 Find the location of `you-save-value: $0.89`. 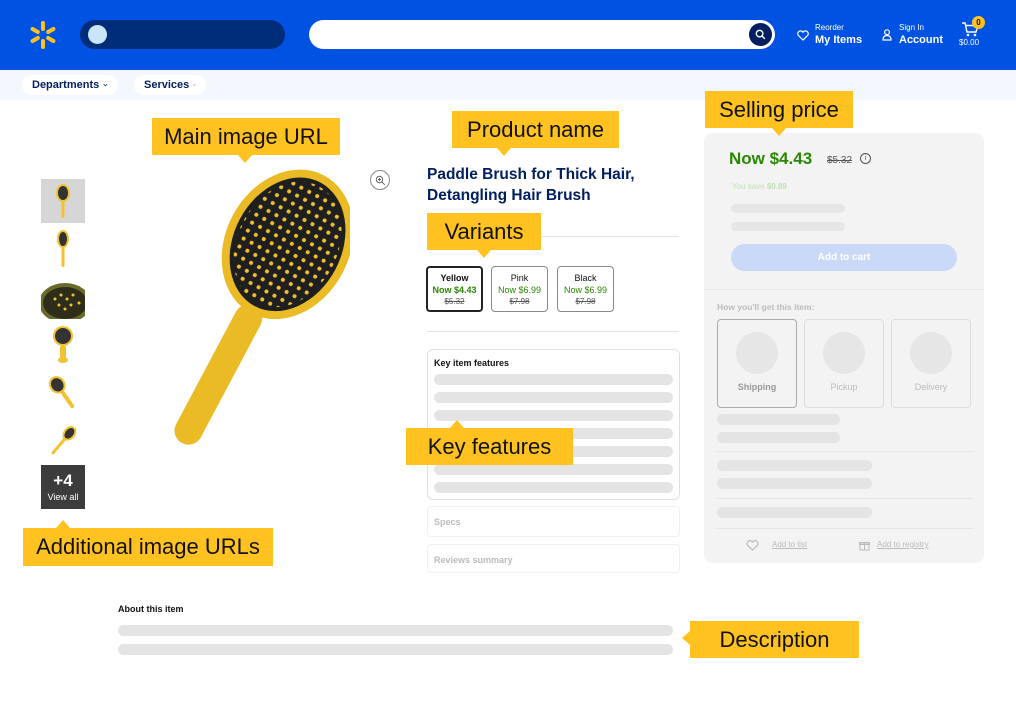

you-save-value: $0.89 is located at coordinates (776, 186).